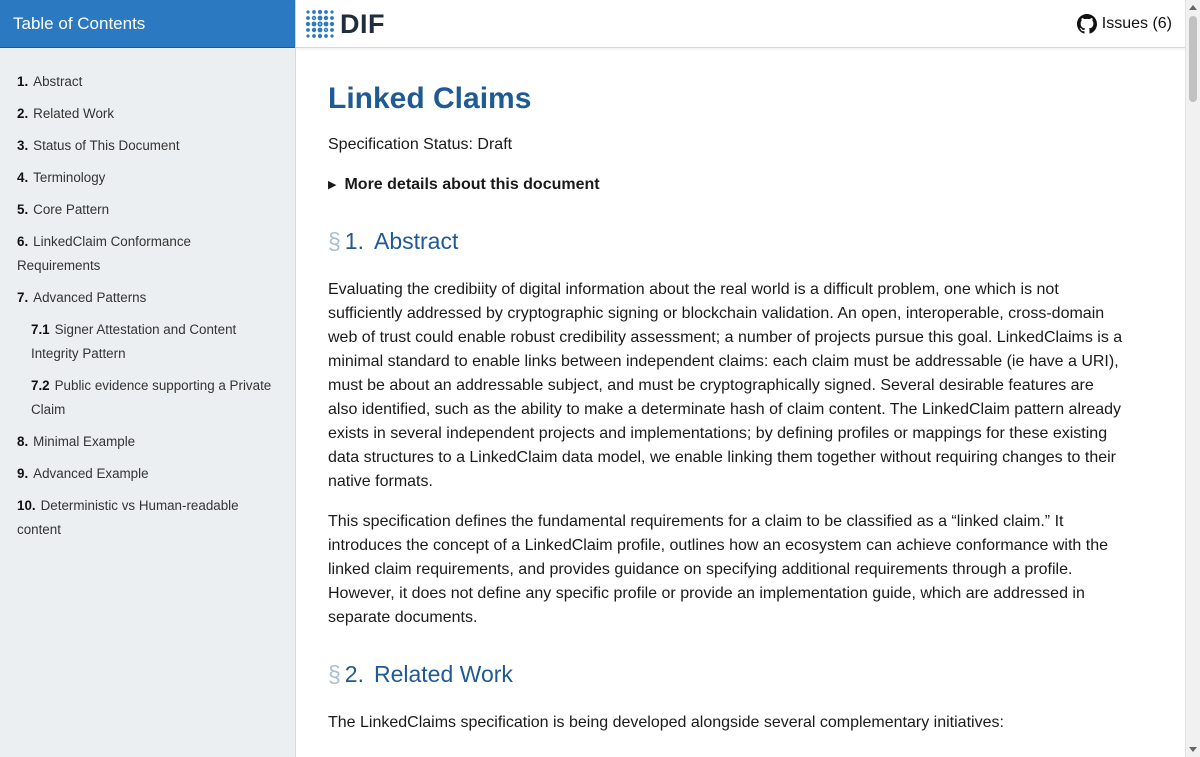 This screenshot has height=757, width=1200. Describe the element at coordinates (443, 674) in the screenshot. I see `section-title: Related Work` at that location.